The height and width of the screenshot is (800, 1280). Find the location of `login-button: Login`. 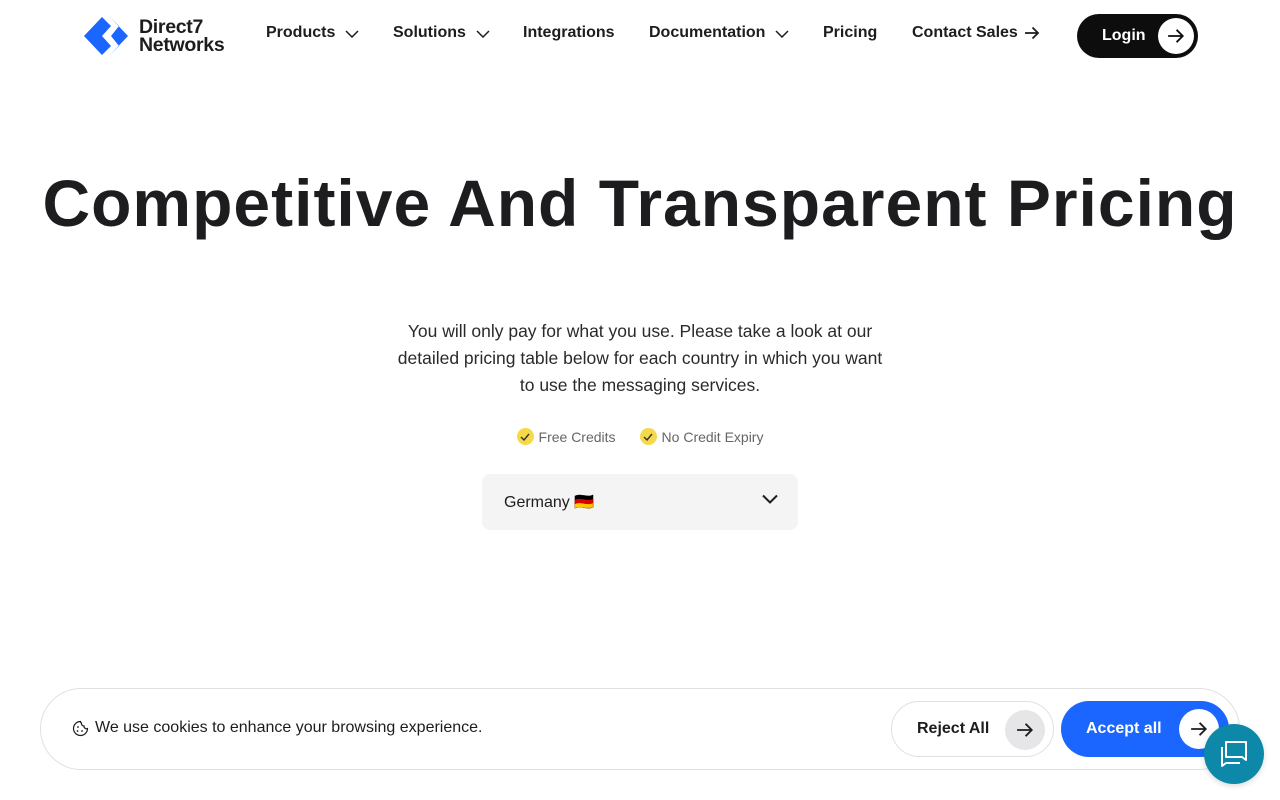

login-button: Login is located at coordinates (1137, 36).